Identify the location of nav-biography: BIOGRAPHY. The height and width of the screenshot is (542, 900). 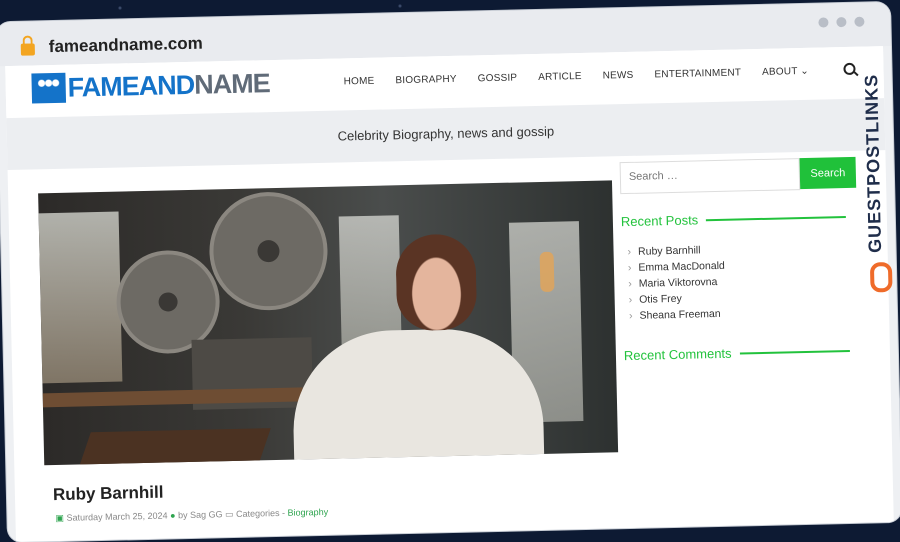
(425, 80).